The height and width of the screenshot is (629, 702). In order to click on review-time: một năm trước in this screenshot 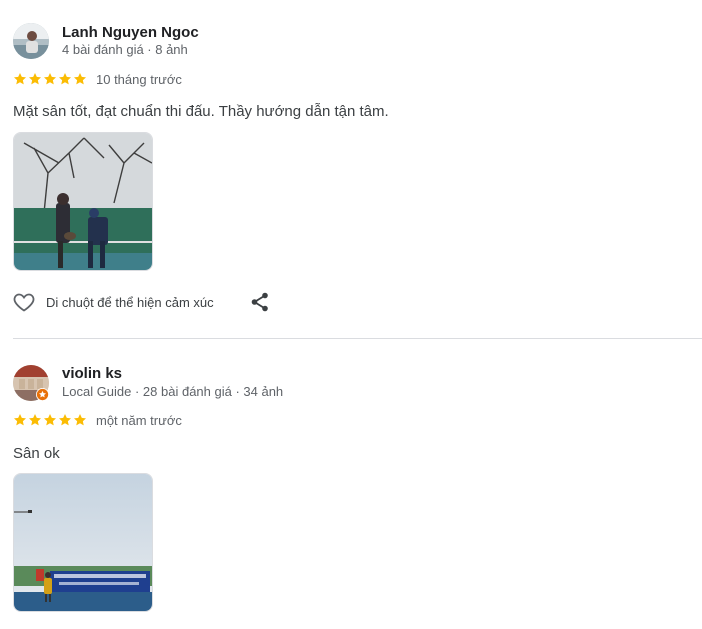, I will do `click(139, 420)`.